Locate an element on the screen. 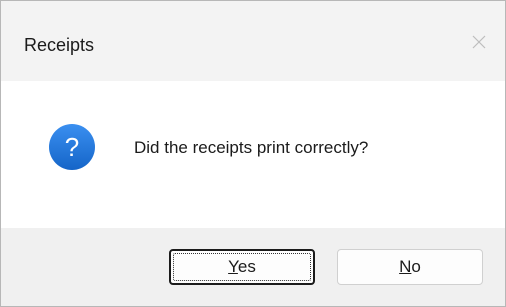  close-icon is located at coordinates (479, 42).